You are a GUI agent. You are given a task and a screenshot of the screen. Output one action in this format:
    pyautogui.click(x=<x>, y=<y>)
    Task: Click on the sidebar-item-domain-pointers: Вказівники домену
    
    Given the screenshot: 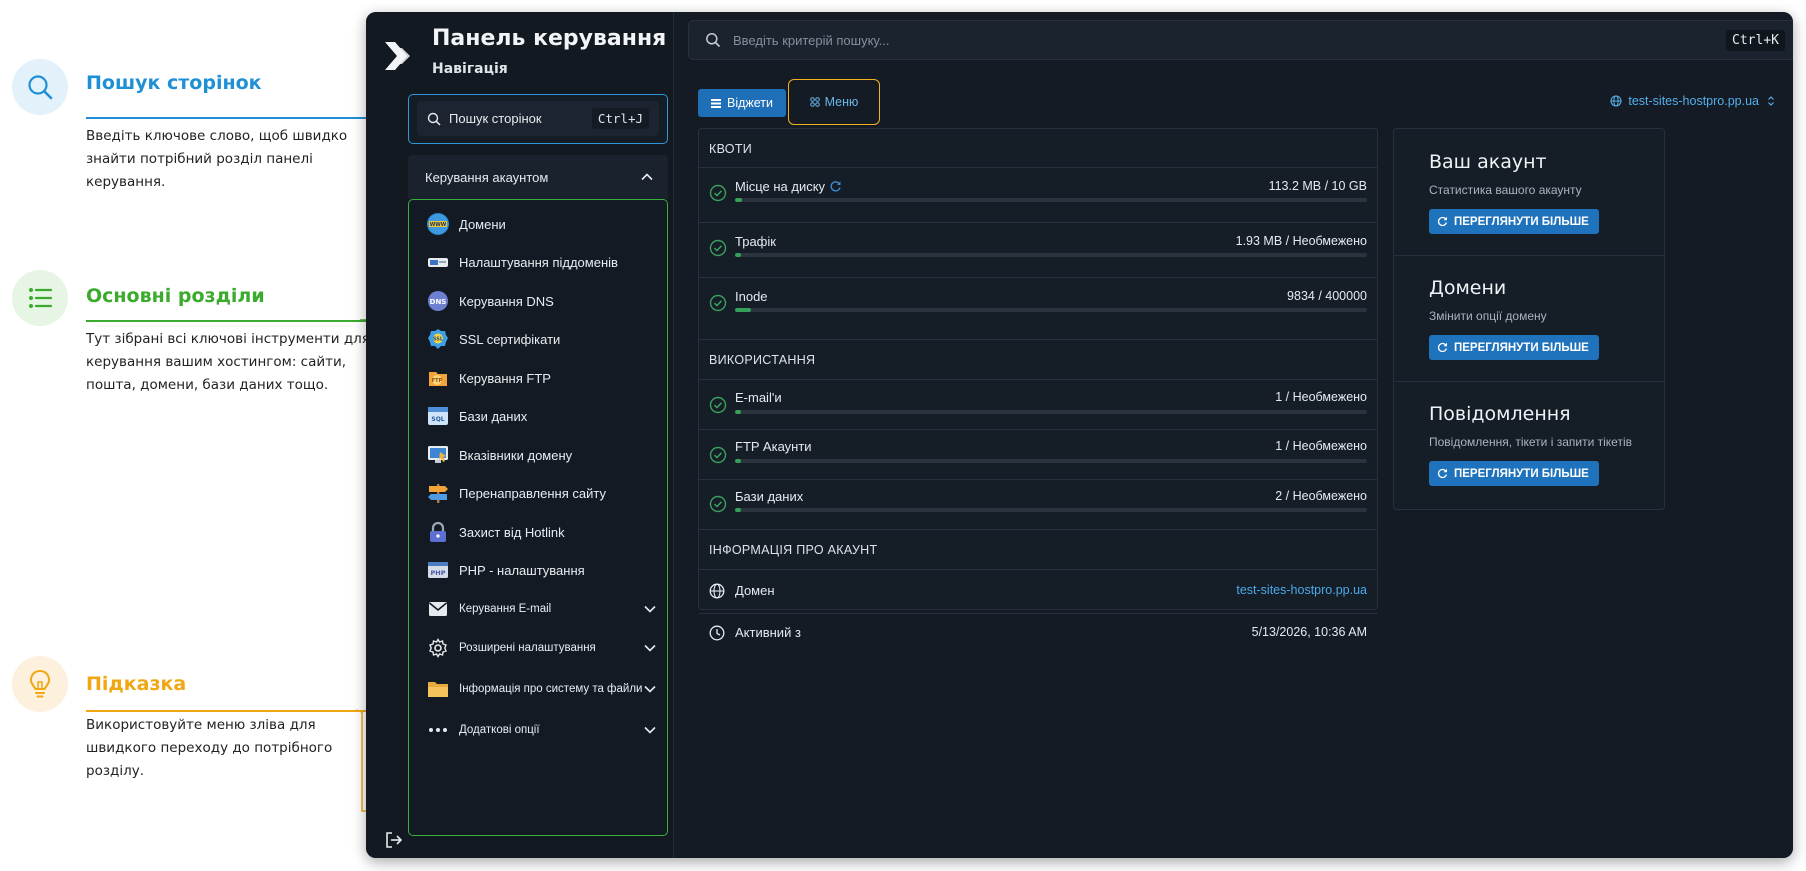 What is the action you would take?
    pyautogui.click(x=542, y=455)
    